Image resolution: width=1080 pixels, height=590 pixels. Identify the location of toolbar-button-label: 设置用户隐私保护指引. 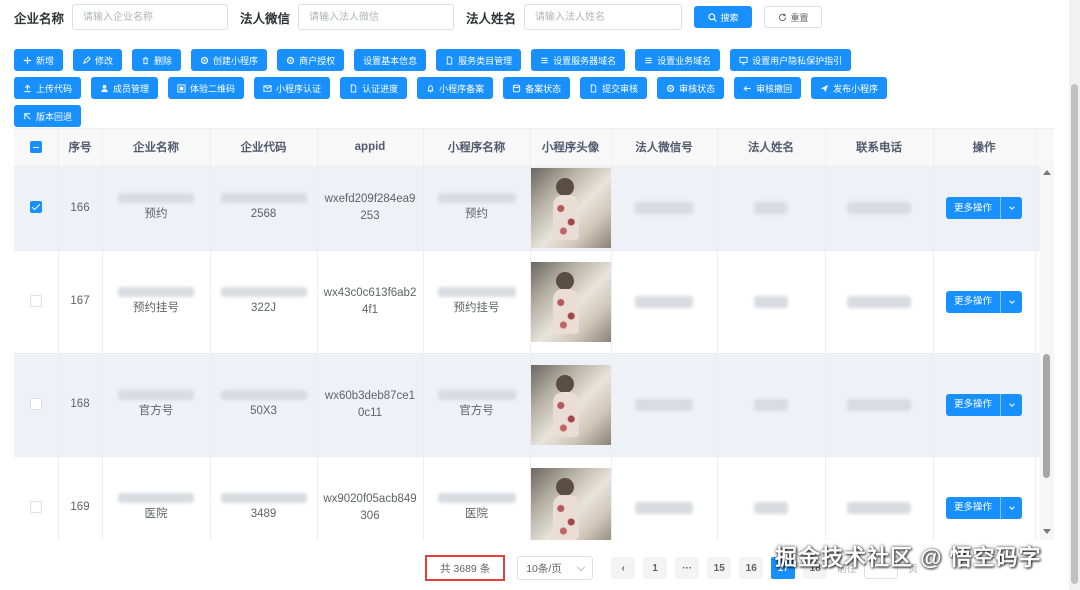
(797, 60).